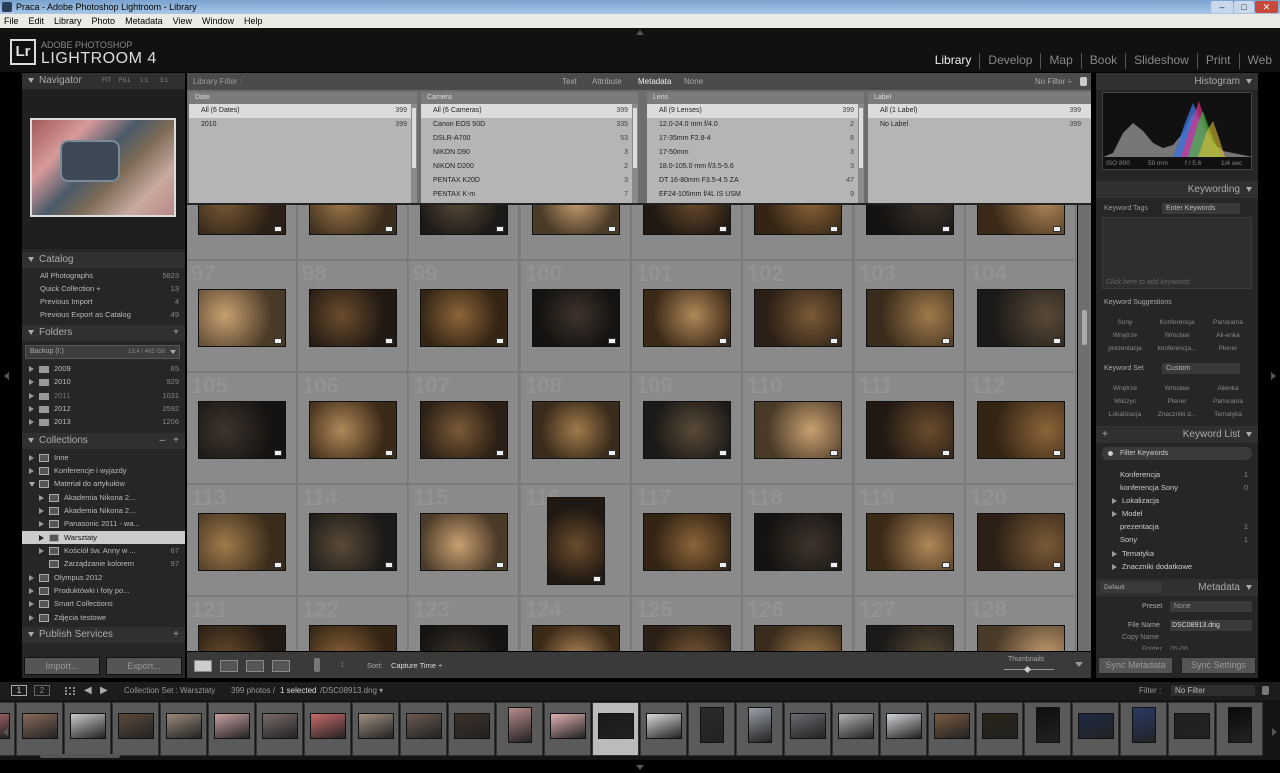 Image resolution: width=1280 pixels, height=773 pixels. Describe the element at coordinates (303, 111) in the screenshot. I see `filter-row: All (6 Dates) 399` at that location.